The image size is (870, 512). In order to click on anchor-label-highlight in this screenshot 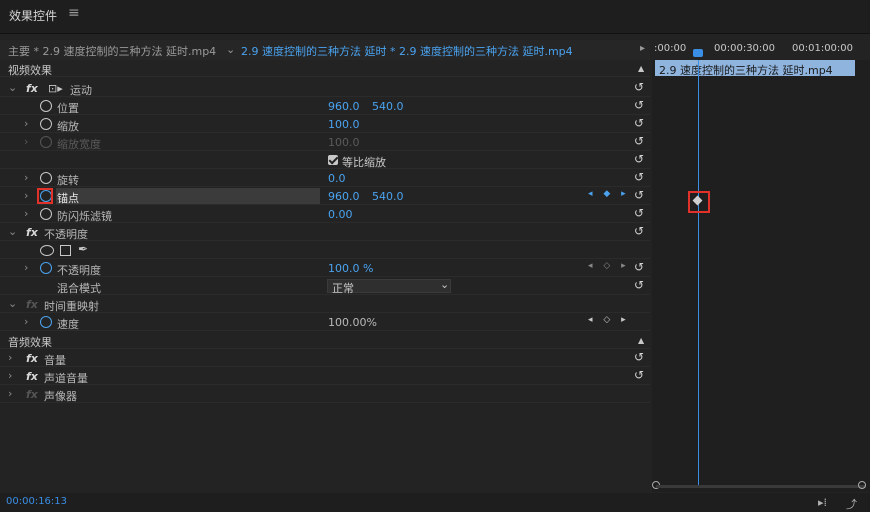, I will do `click(188, 196)`.